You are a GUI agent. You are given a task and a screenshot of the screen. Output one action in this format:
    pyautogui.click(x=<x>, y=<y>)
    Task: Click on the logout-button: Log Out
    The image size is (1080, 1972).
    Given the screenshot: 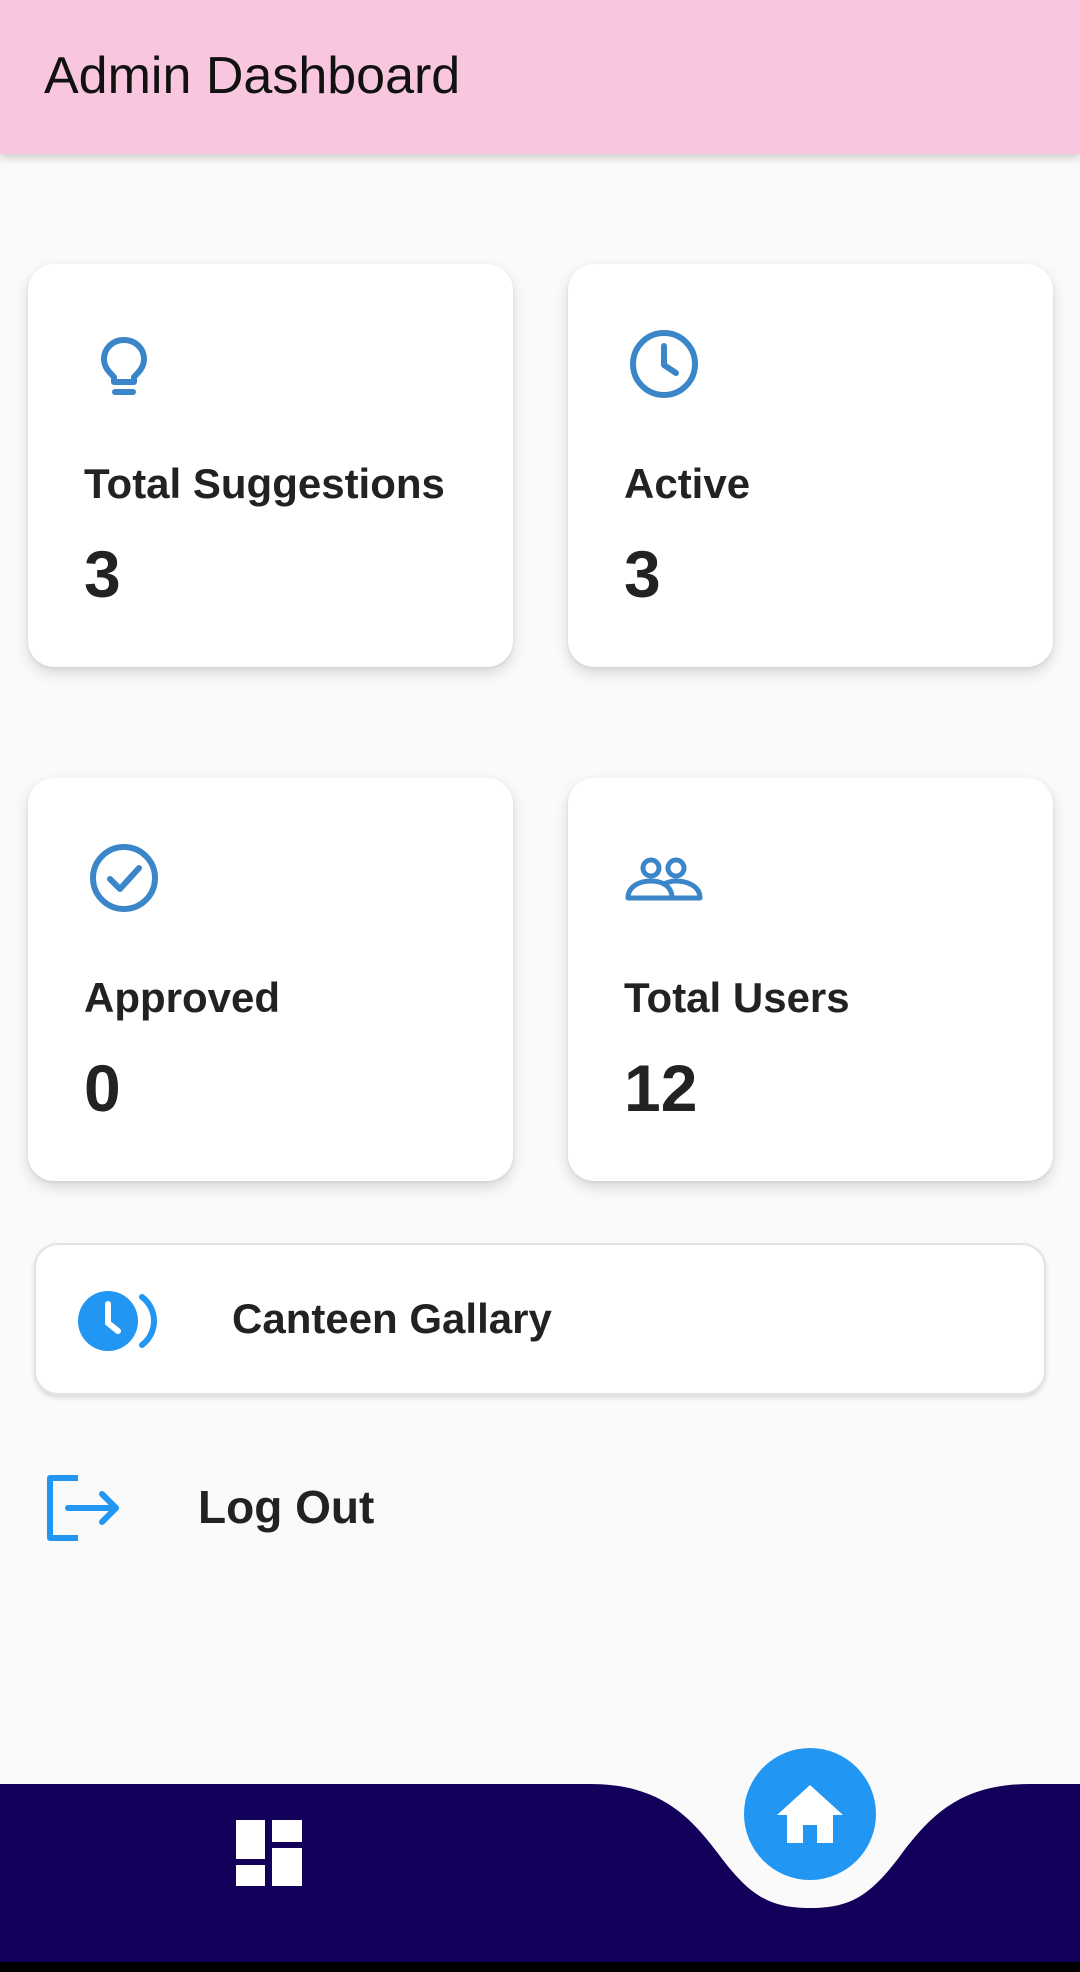 What is the action you would take?
    pyautogui.click(x=344, y=1510)
    